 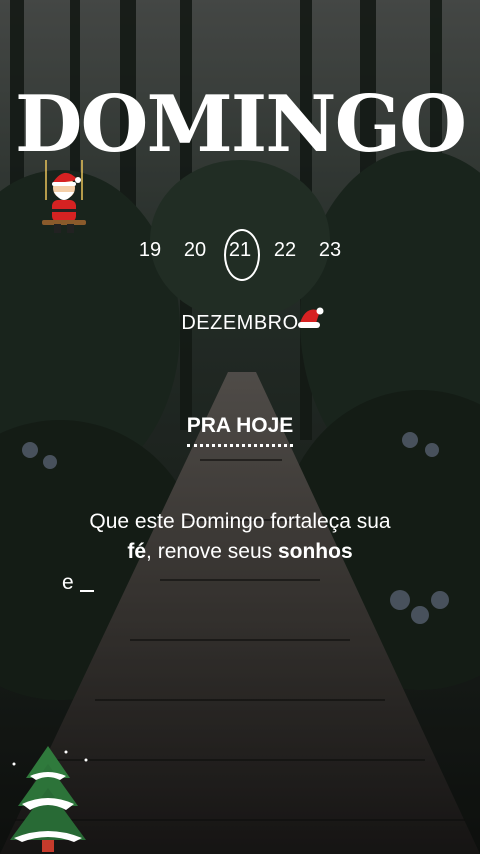 I want to click on santa-hat-icon, so click(x=311, y=317).